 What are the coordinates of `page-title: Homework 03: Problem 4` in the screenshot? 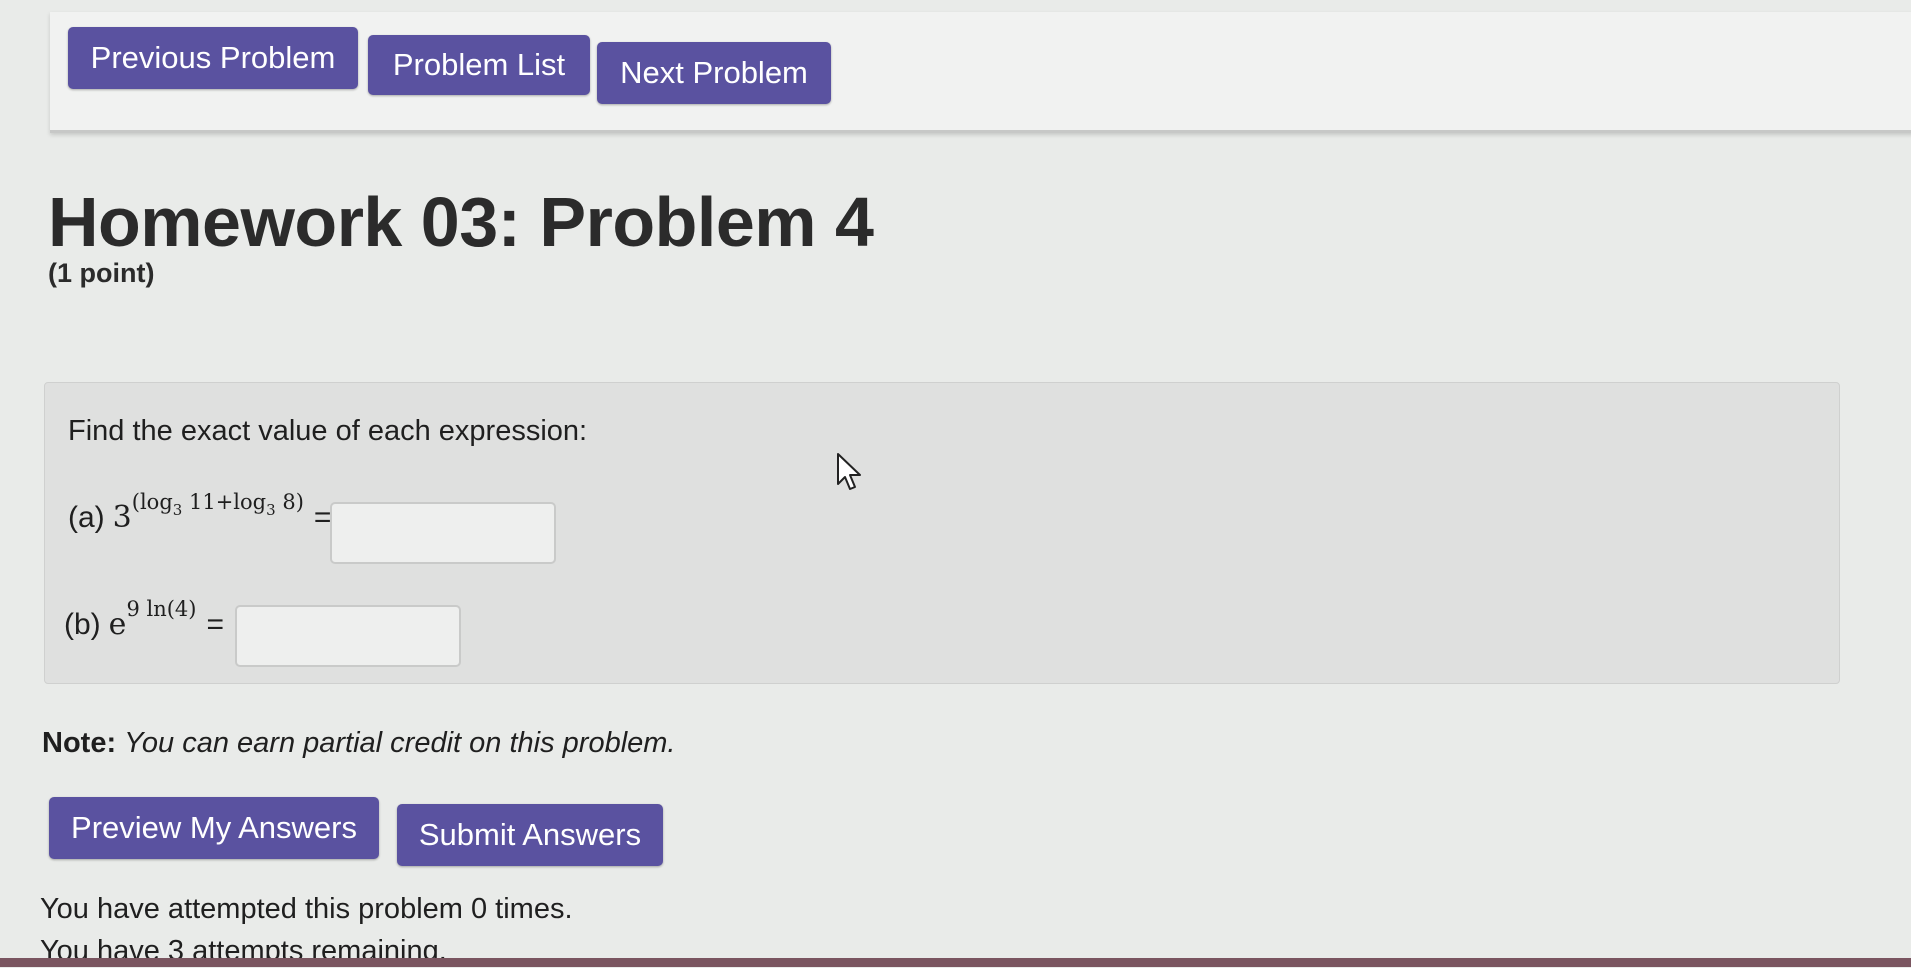 It's located at (461, 222).